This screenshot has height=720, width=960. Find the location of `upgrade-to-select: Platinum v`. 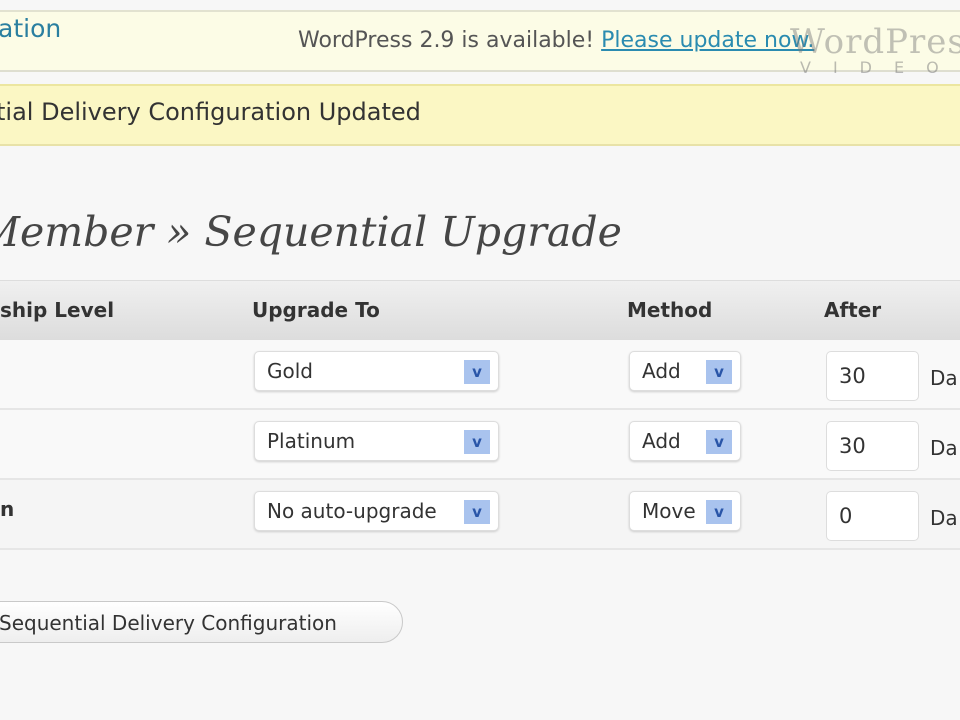

upgrade-to-select: Platinum v is located at coordinates (376, 441).